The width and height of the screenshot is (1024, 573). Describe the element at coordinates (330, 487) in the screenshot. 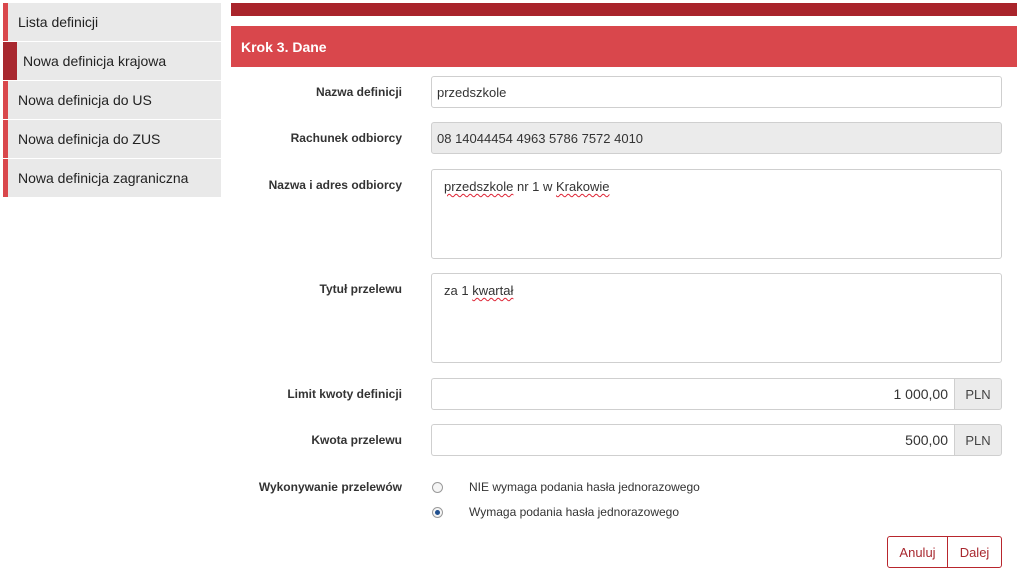

I see `execution-label: Wykonywanie przelewów` at that location.